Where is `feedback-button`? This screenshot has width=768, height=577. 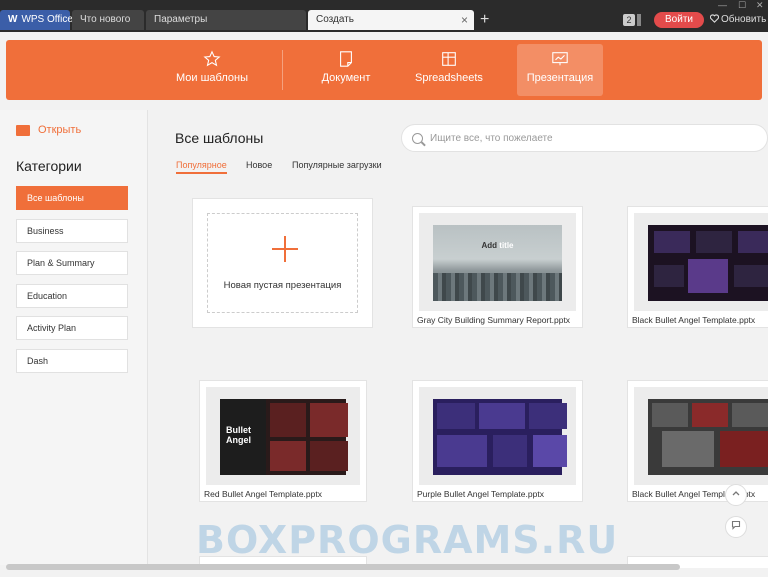
feedback-button is located at coordinates (736, 527).